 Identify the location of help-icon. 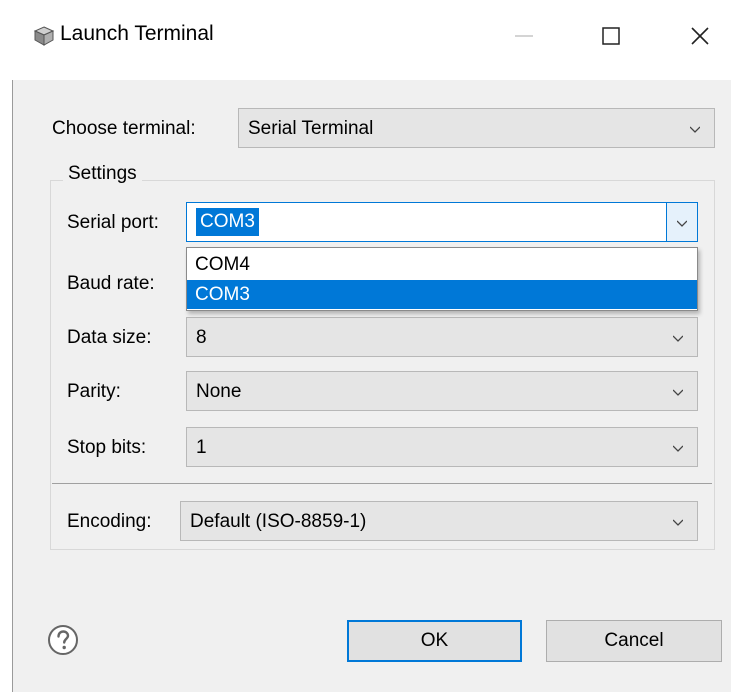
(63, 640).